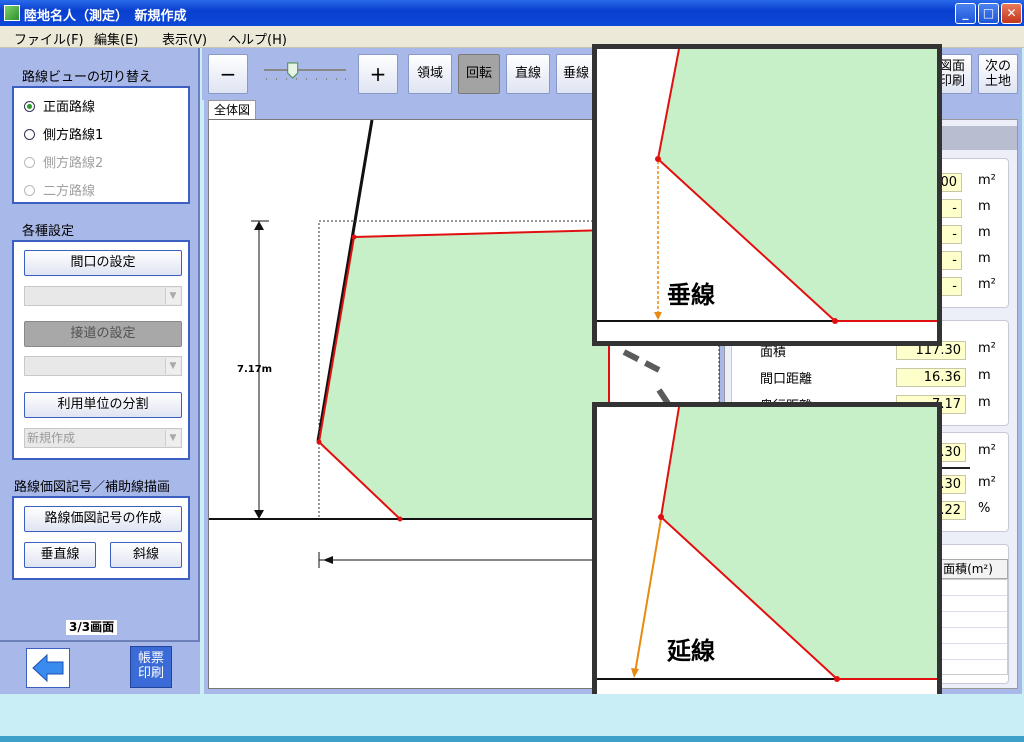 This screenshot has width=1024, height=742. Describe the element at coordinates (257, 38) in the screenshot. I see `menu-help: ヘルプ(H)` at that location.